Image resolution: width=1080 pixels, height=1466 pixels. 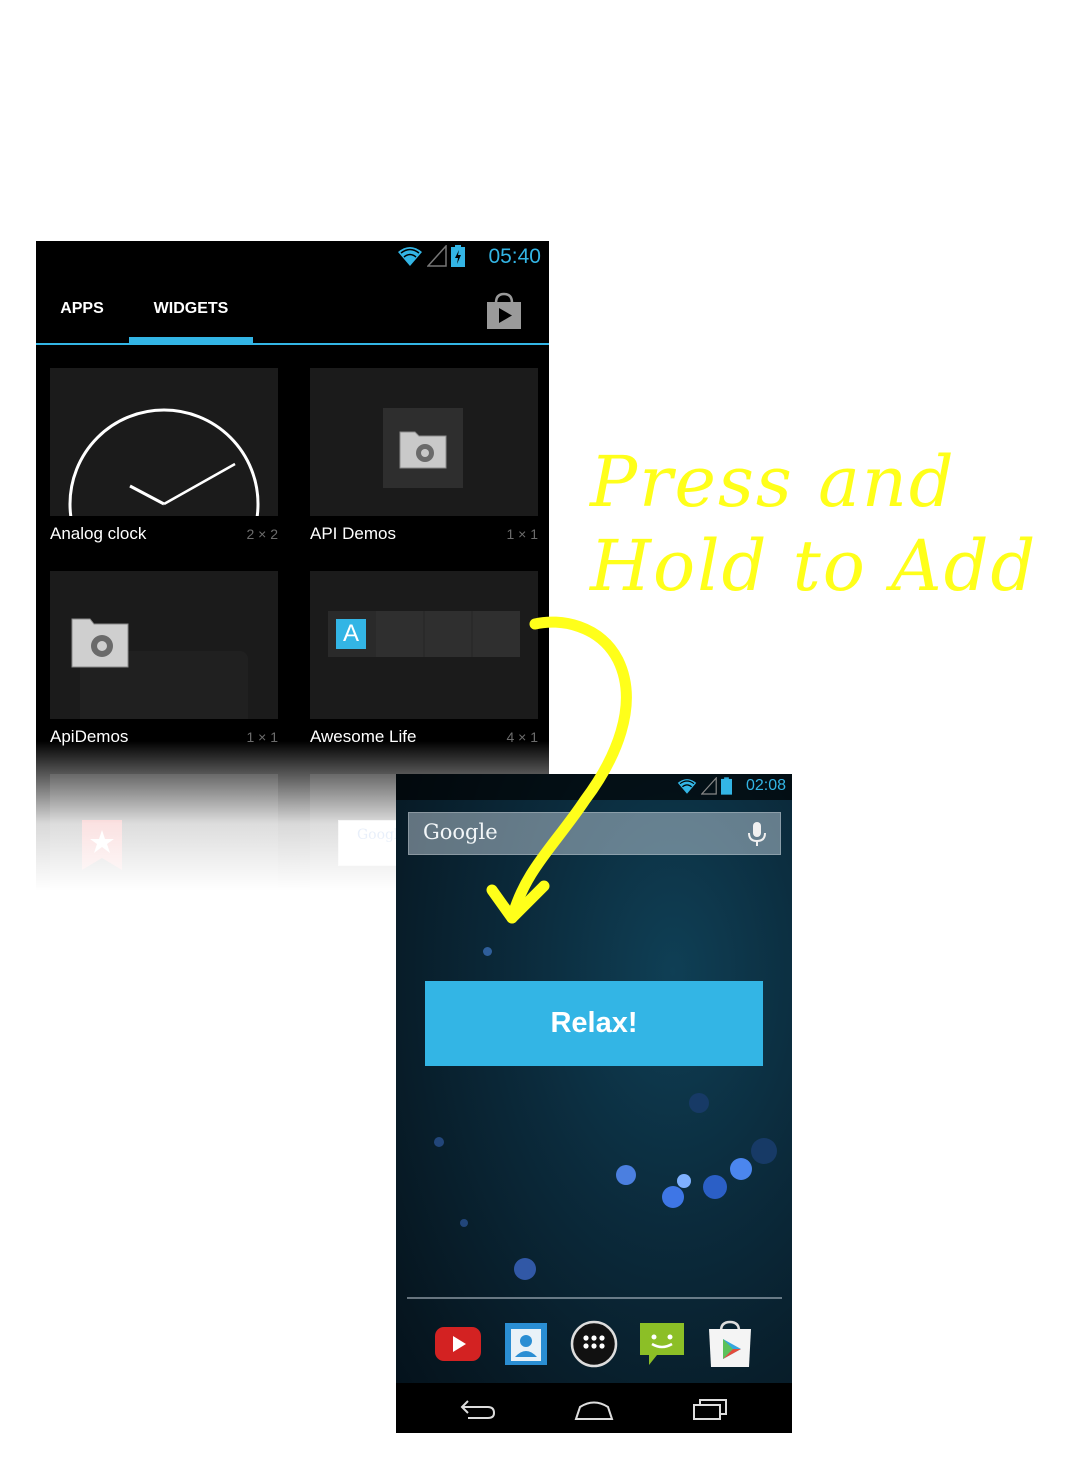 I want to click on widget-name: Awesome Life, so click(x=363, y=736).